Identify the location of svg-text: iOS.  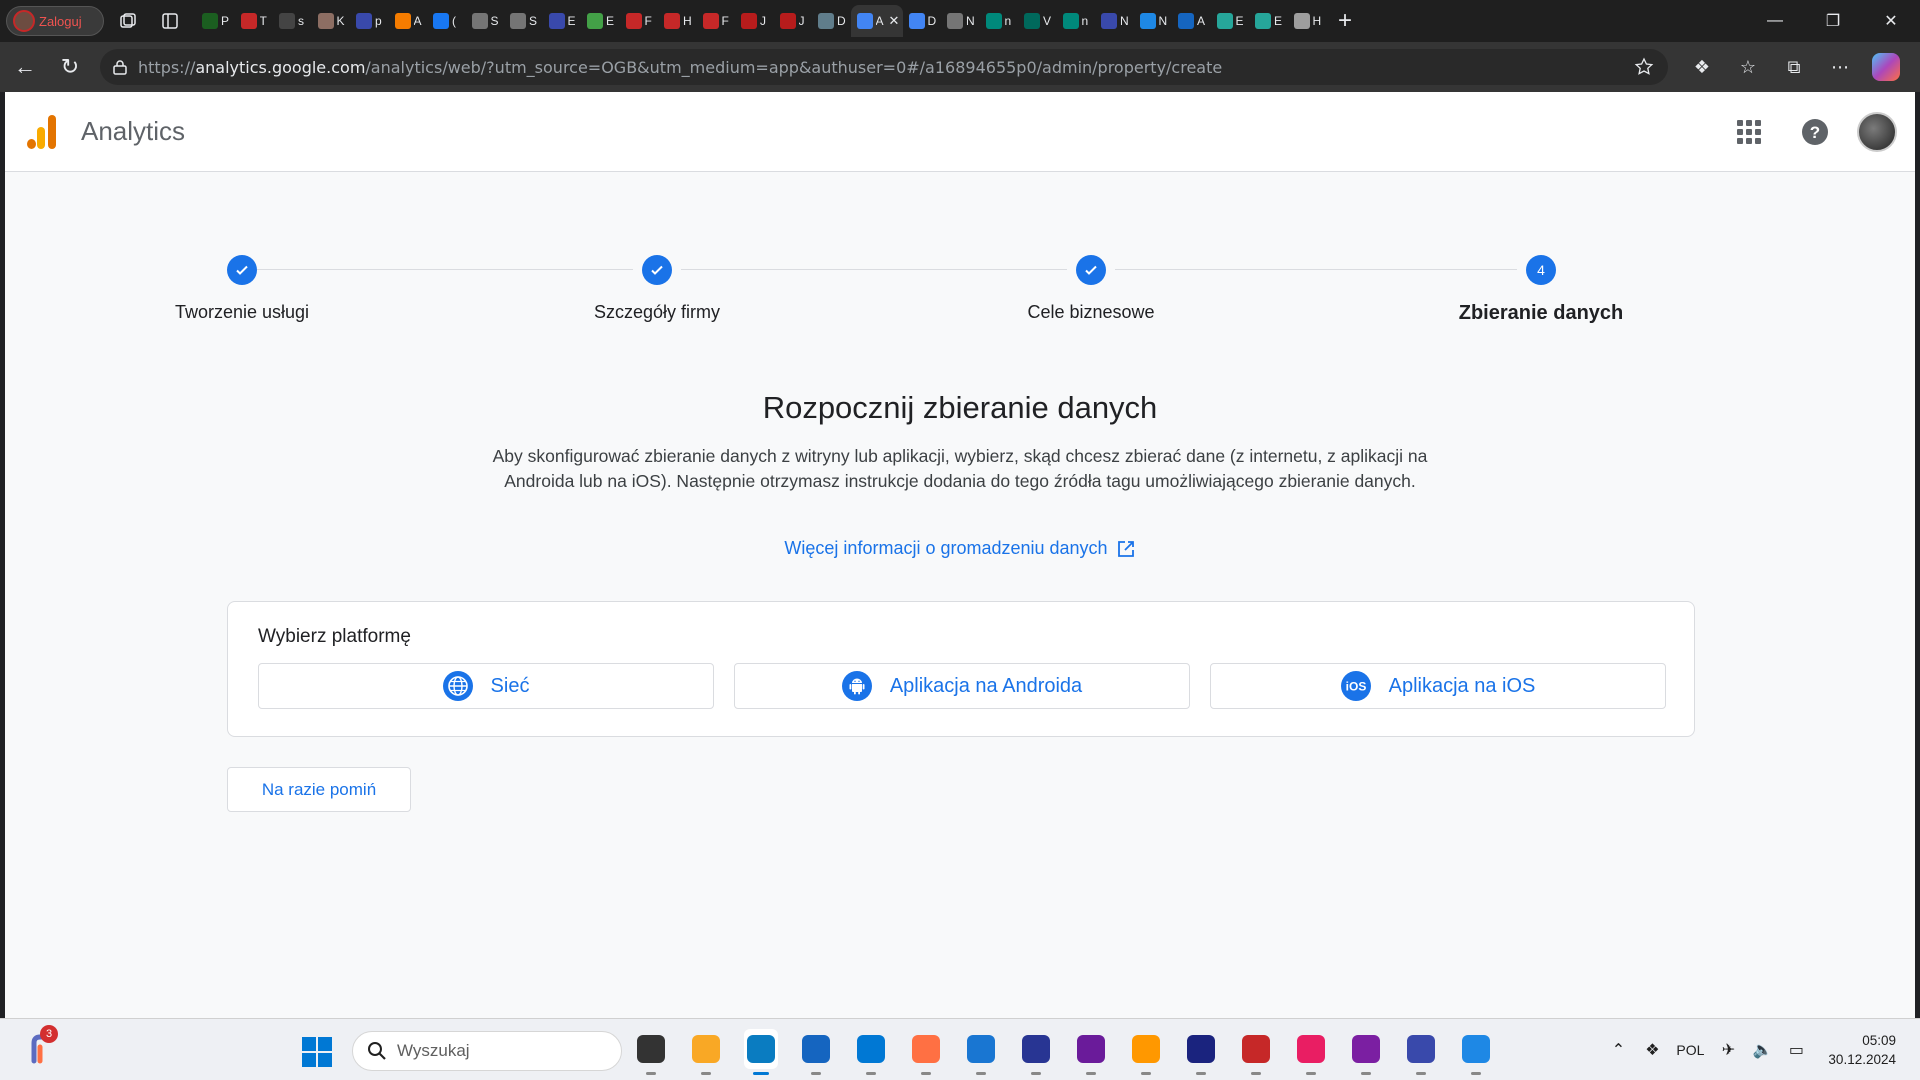
(1355, 687).